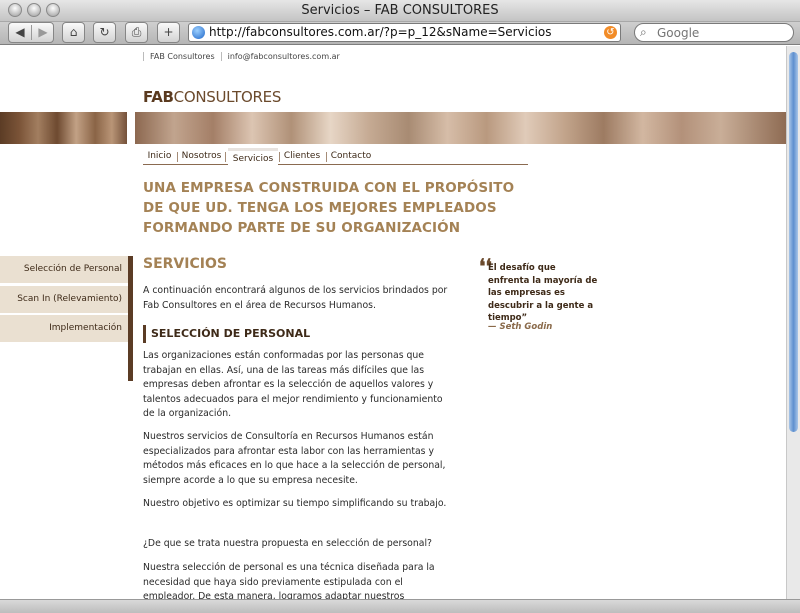  Describe the element at coordinates (284, 56) in the screenshot. I see `top-link-email: info@fabconsultores.com.ar` at that location.